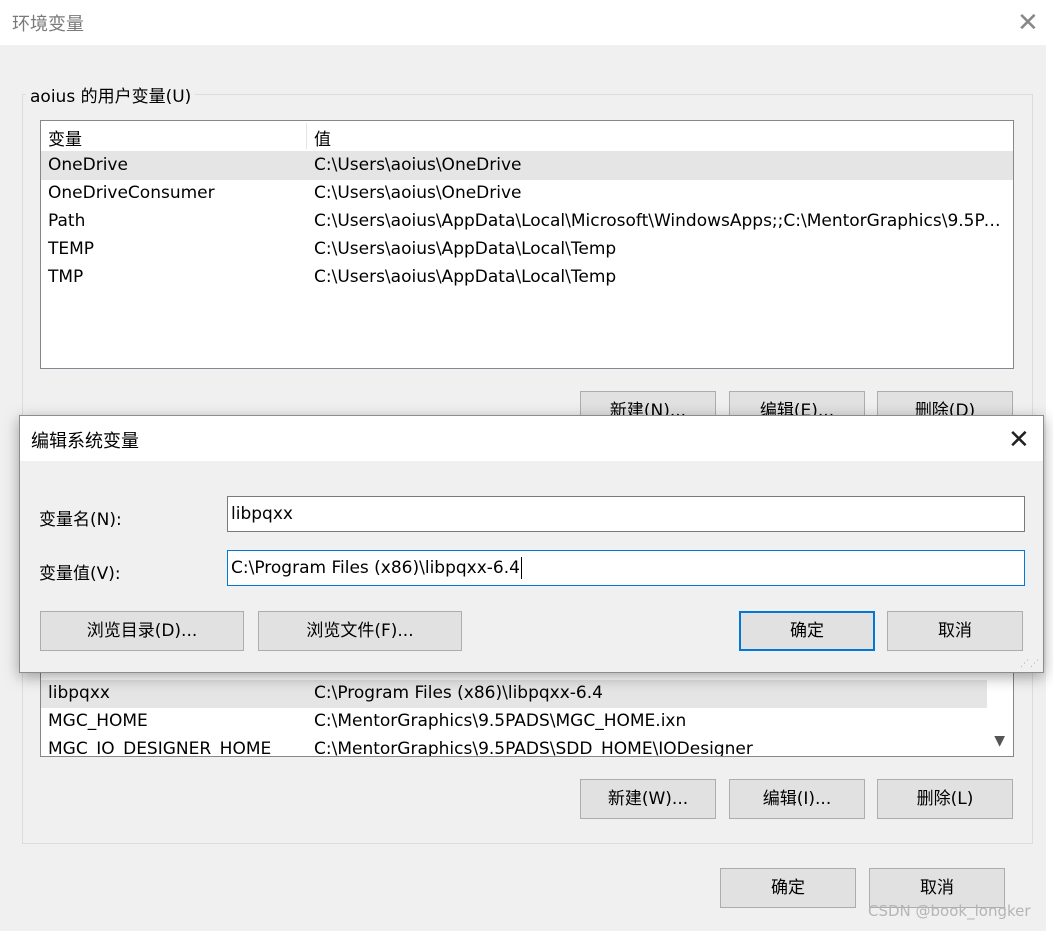  I want to click on text-caret, so click(521, 568).